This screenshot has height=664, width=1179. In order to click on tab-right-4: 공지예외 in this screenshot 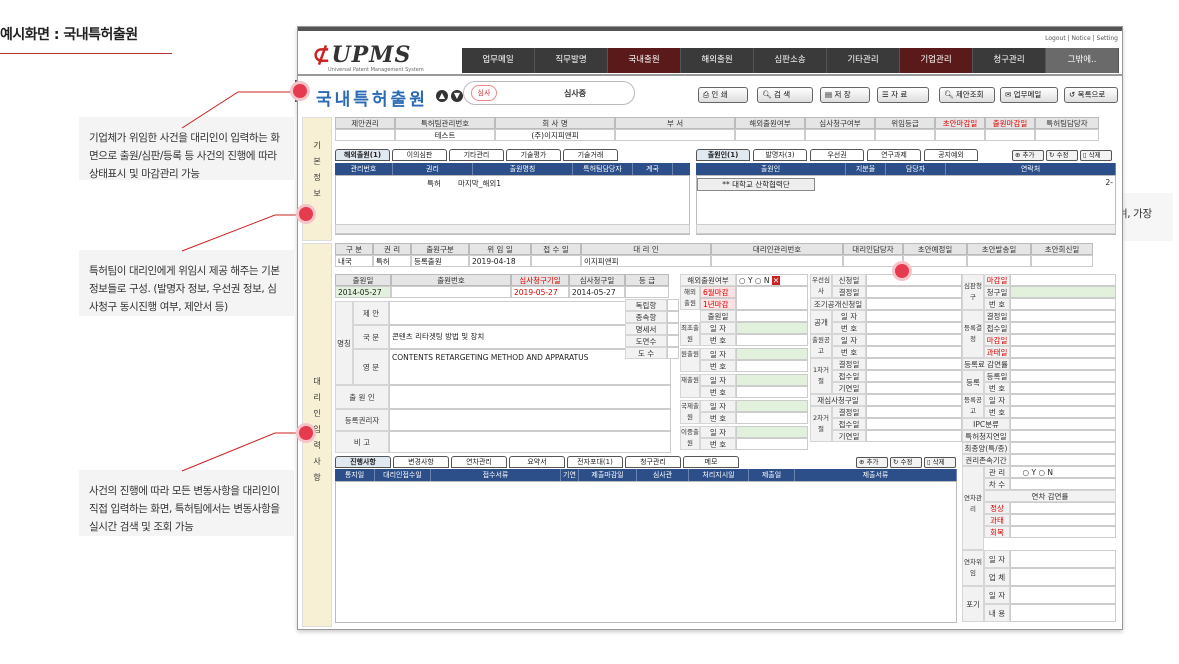, I will do `click(951, 155)`.